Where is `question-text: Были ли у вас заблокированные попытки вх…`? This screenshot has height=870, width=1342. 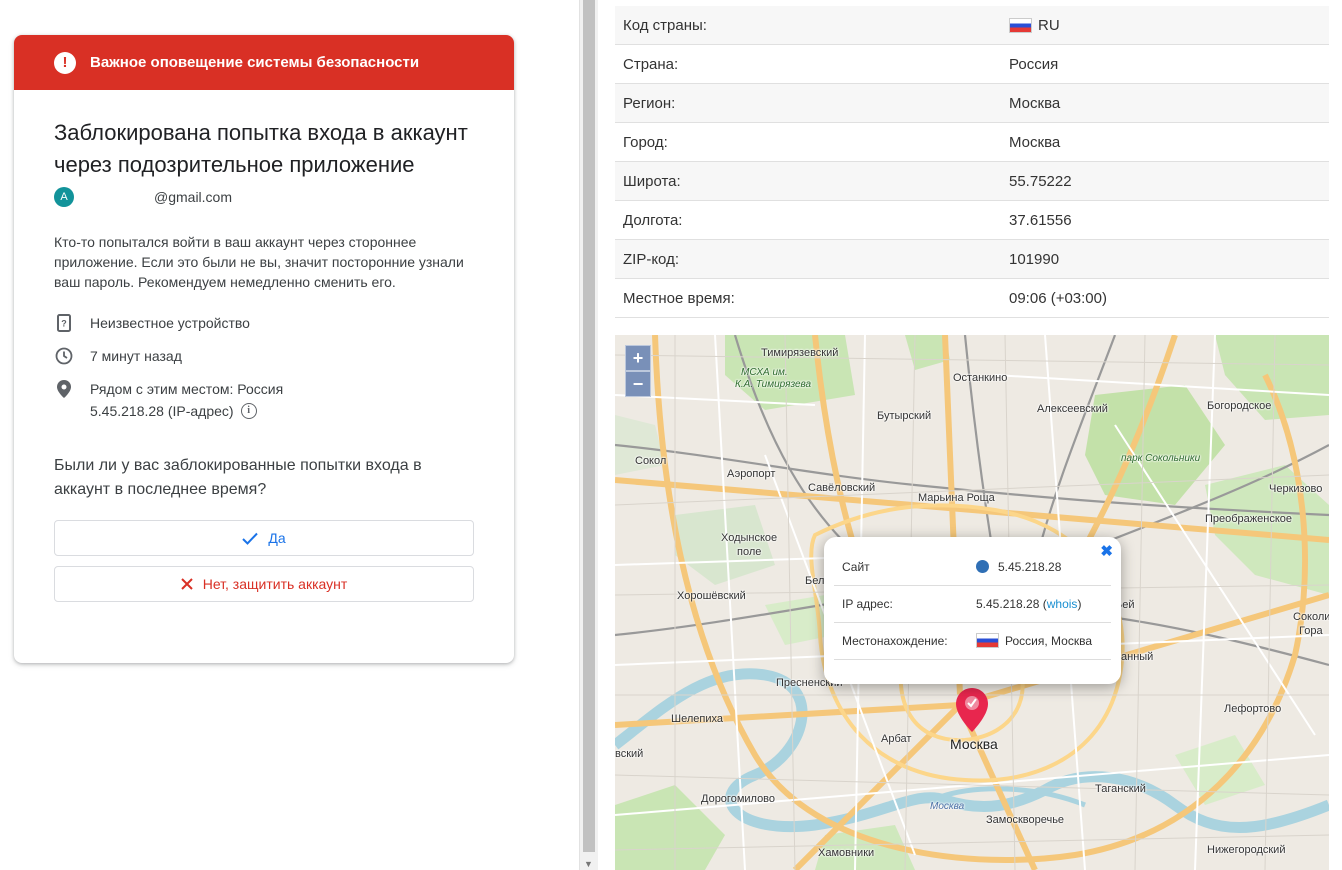
question-text: Были ли у вас заблокированные попытки вх… is located at coordinates (238, 477).